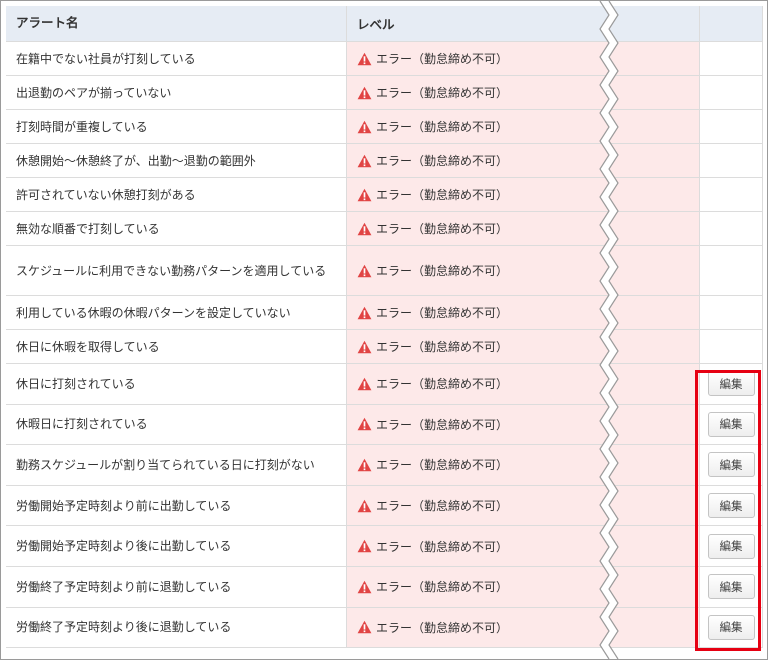 The height and width of the screenshot is (660, 768). I want to click on alert-name-cell: 無効な順番で打刻している, so click(176, 229).